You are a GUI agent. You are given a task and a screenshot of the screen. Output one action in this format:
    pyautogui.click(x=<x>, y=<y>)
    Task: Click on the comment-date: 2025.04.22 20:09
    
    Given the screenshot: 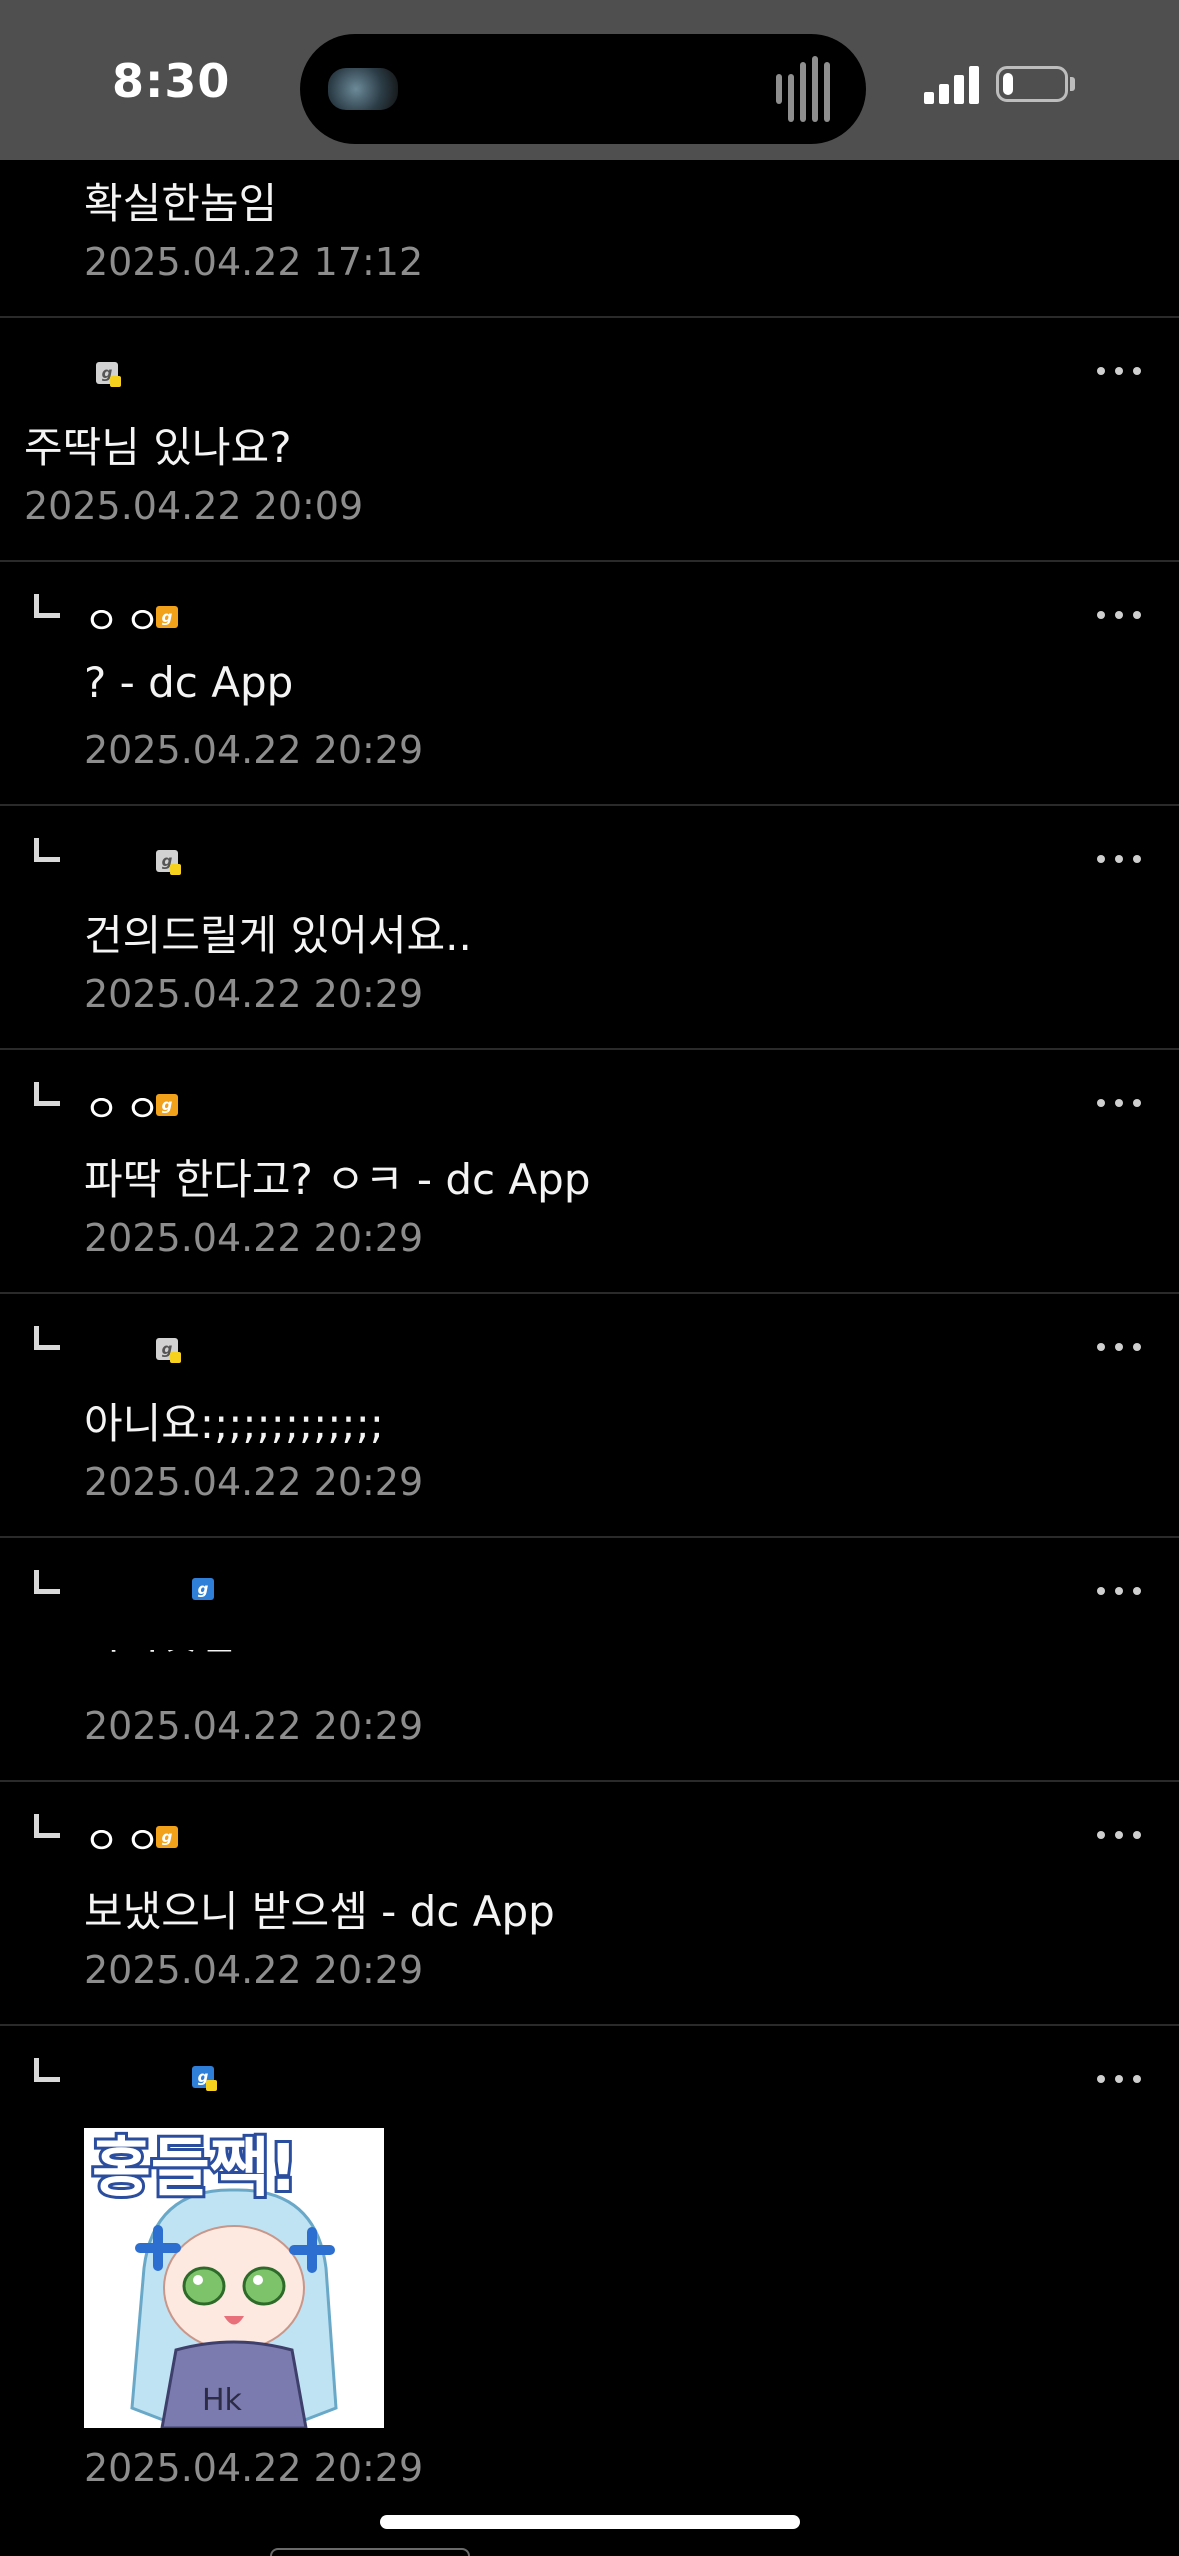 What is the action you would take?
    pyautogui.click(x=194, y=506)
    